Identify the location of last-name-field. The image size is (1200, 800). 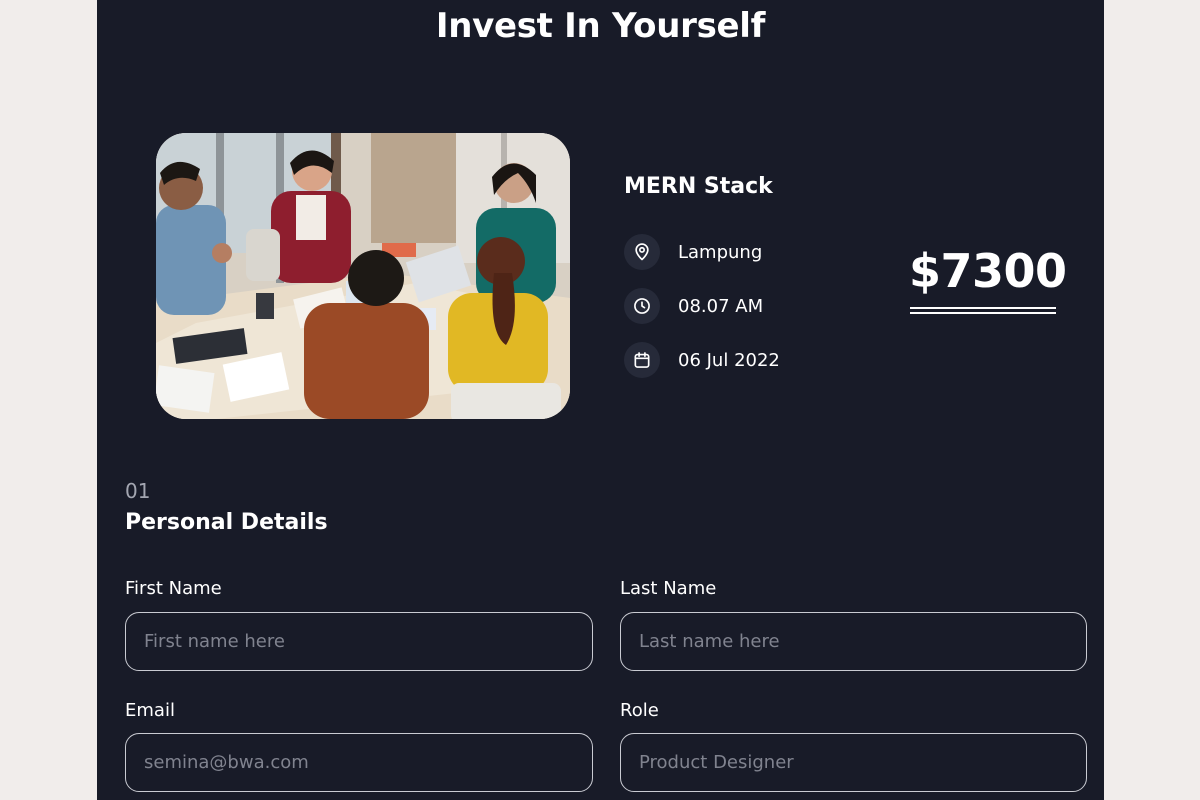
(853, 641).